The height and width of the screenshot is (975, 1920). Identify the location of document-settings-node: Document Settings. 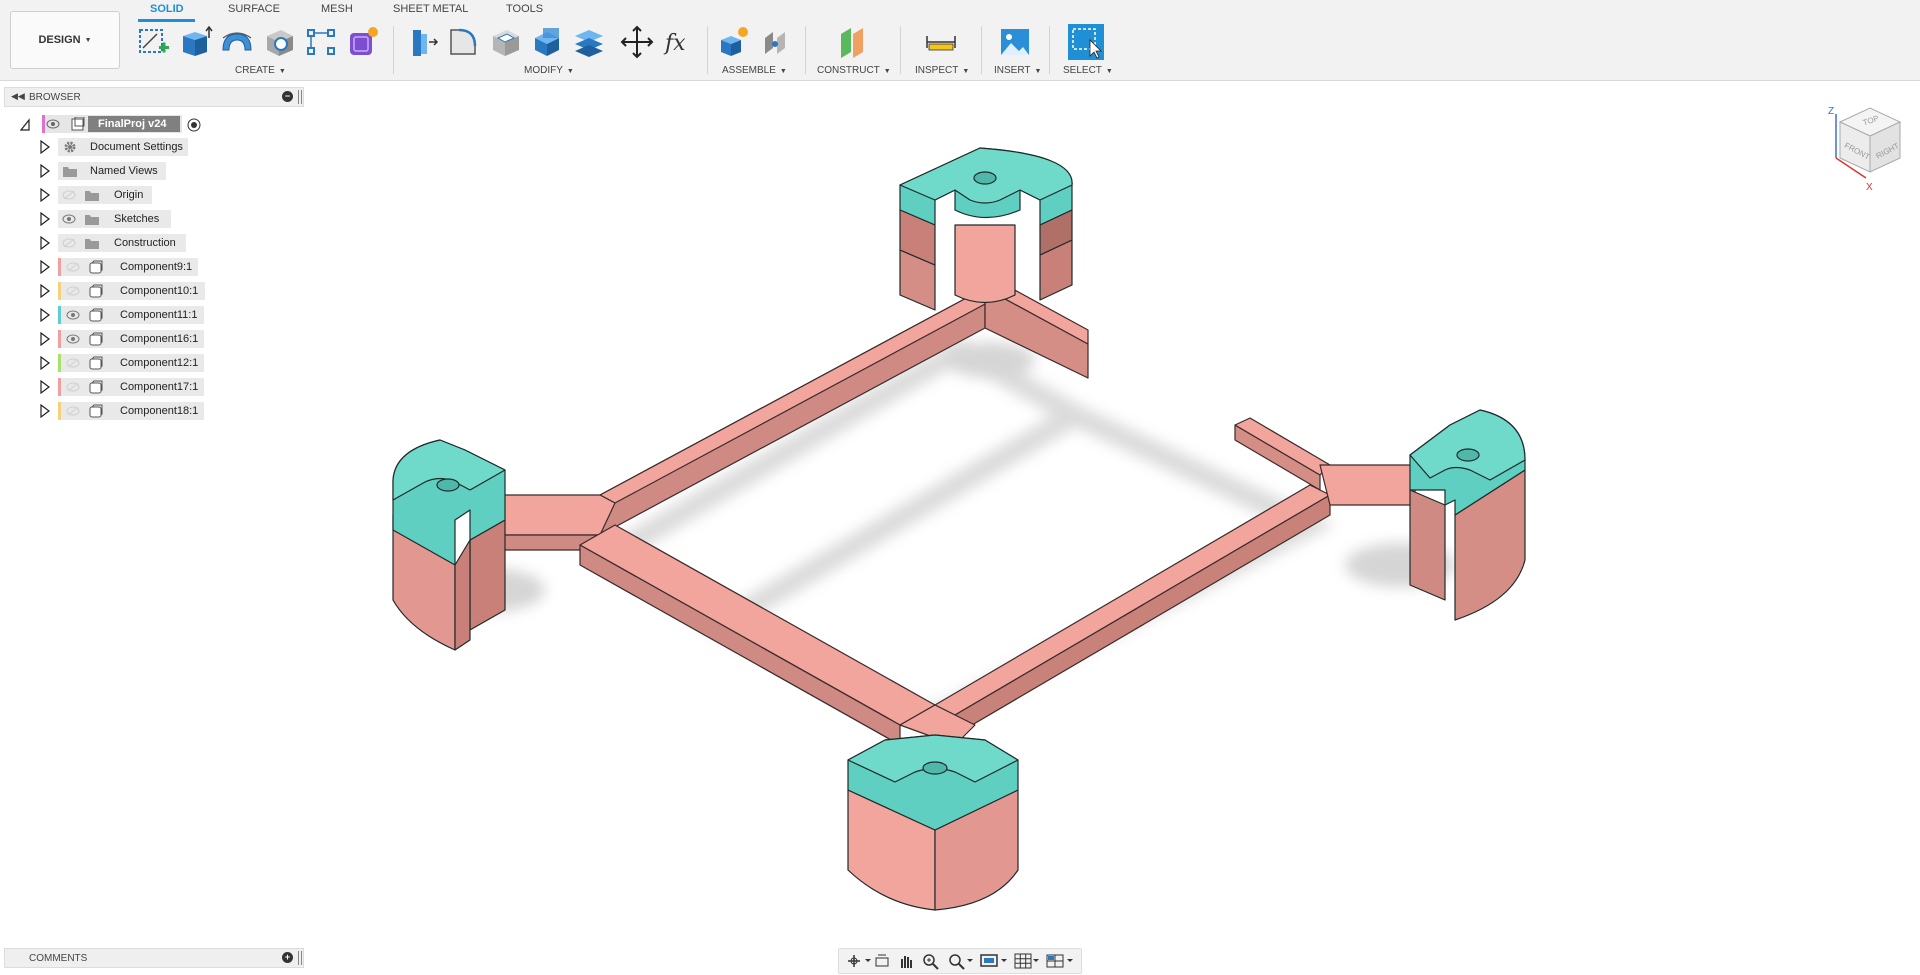
(123, 147).